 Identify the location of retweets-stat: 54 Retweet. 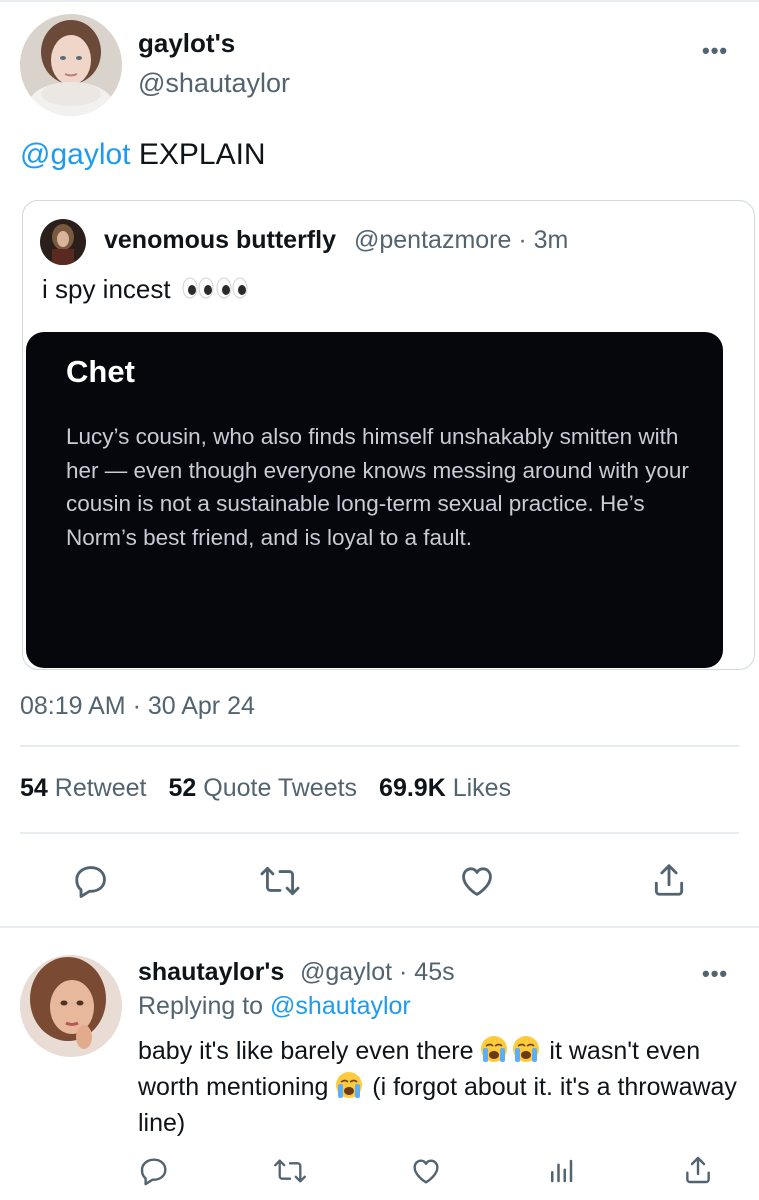
(83, 788).